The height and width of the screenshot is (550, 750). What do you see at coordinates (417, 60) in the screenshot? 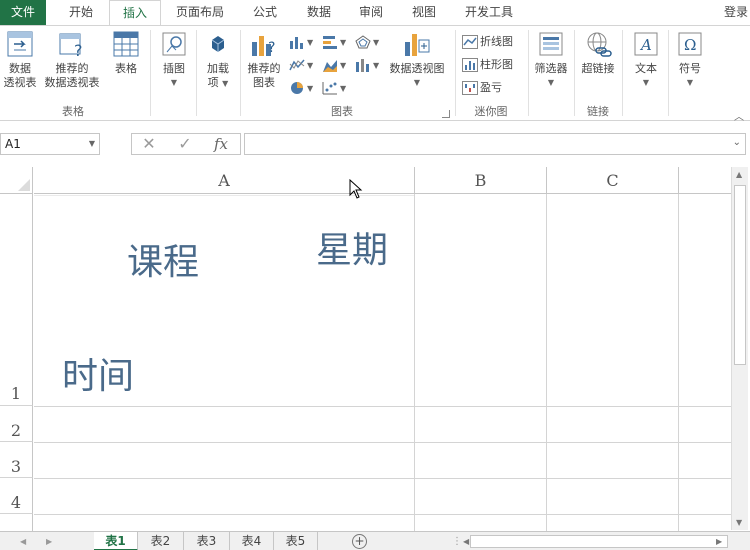
I see `pivot-chart-button: 数据透视图 ▼` at bounding box center [417, 60].